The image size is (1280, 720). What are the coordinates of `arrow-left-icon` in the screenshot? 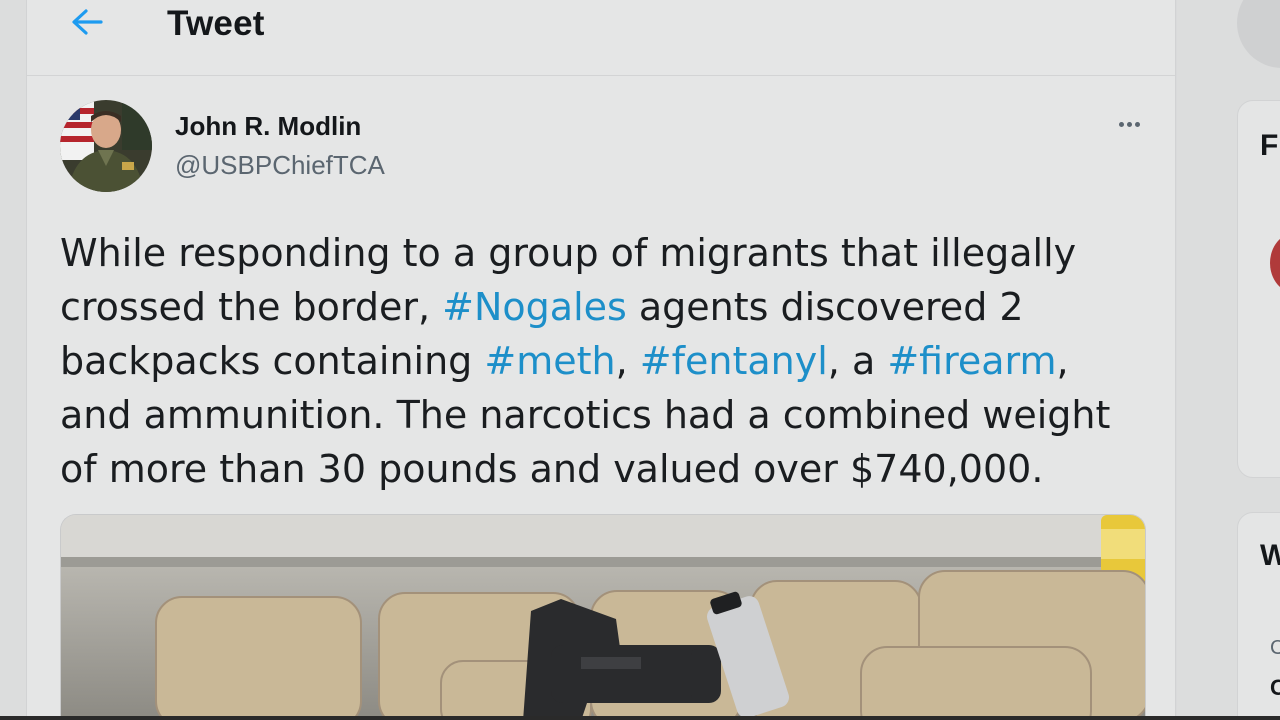 It's located at (87, 24).